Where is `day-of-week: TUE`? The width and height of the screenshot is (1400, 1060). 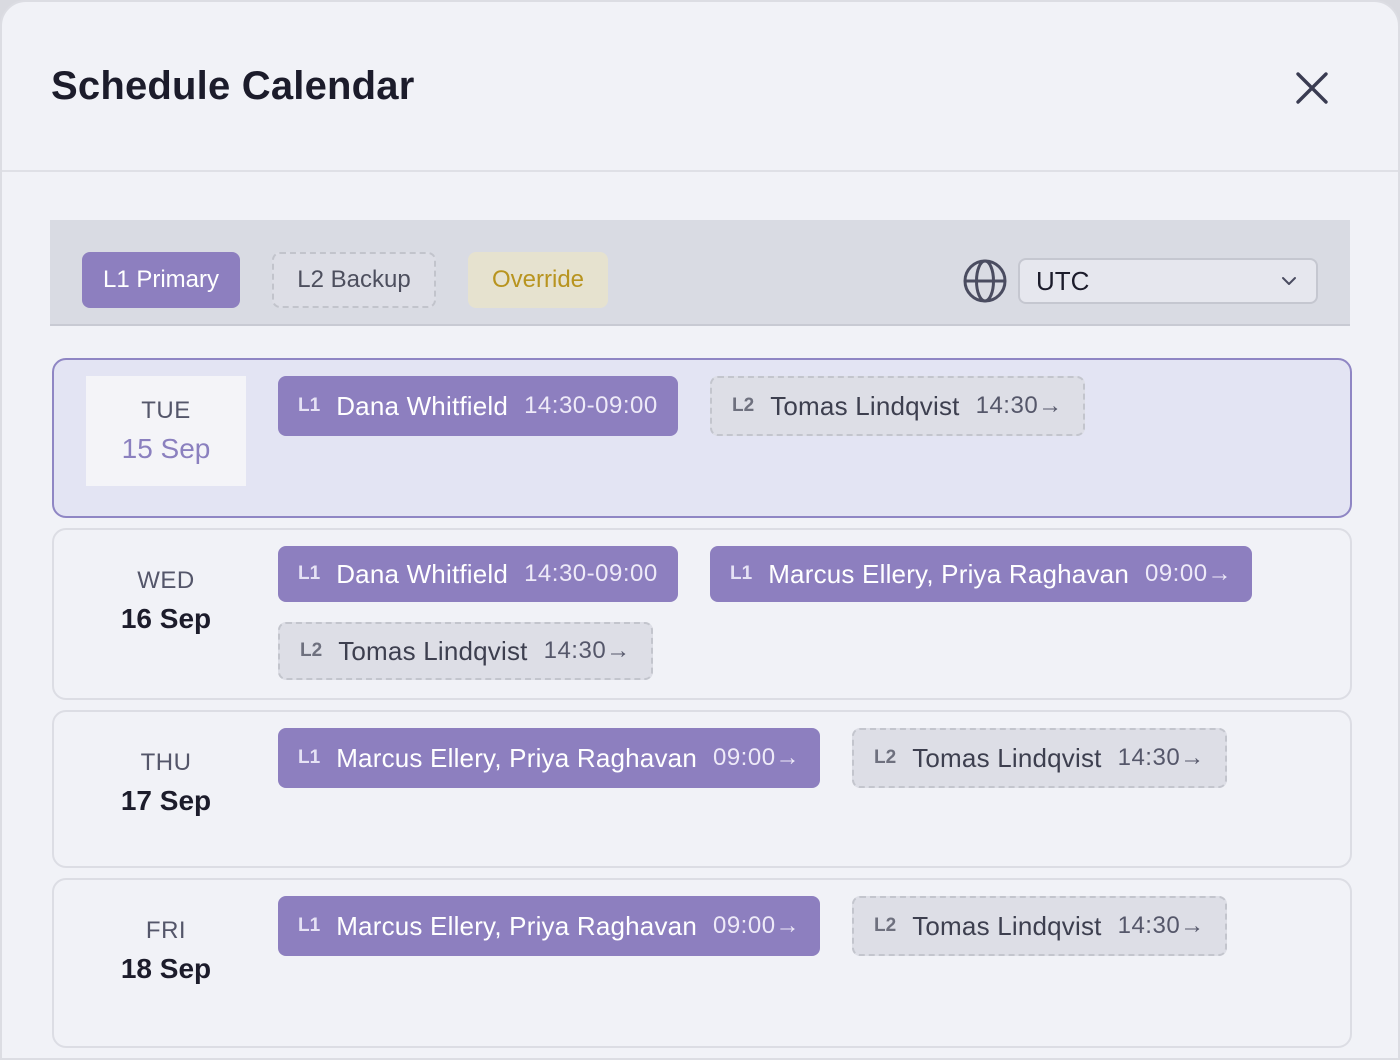
day-of-week: TUE is located at coordinates (166, 410).